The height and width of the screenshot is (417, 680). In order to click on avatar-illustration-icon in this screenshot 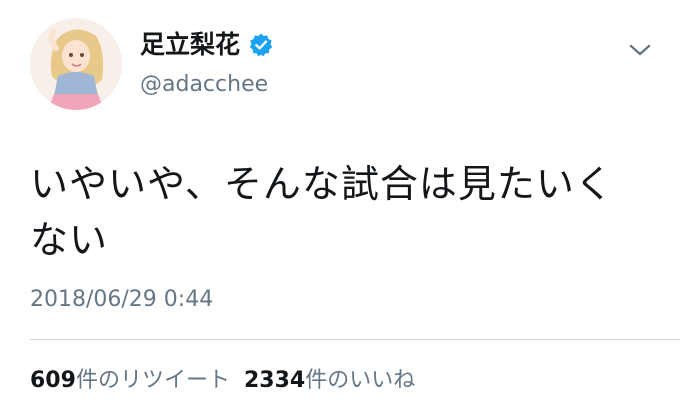, I will do `click(76, 64)`.